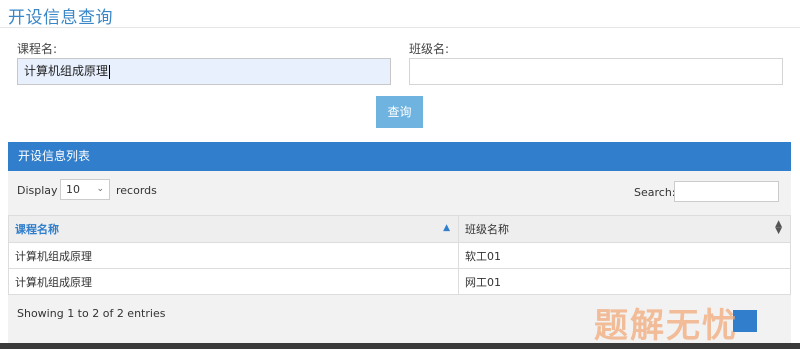 The image size is (800, 349). Describe the element at coordinates (726, 191) in the screenshot. I see `search-input` at that location.